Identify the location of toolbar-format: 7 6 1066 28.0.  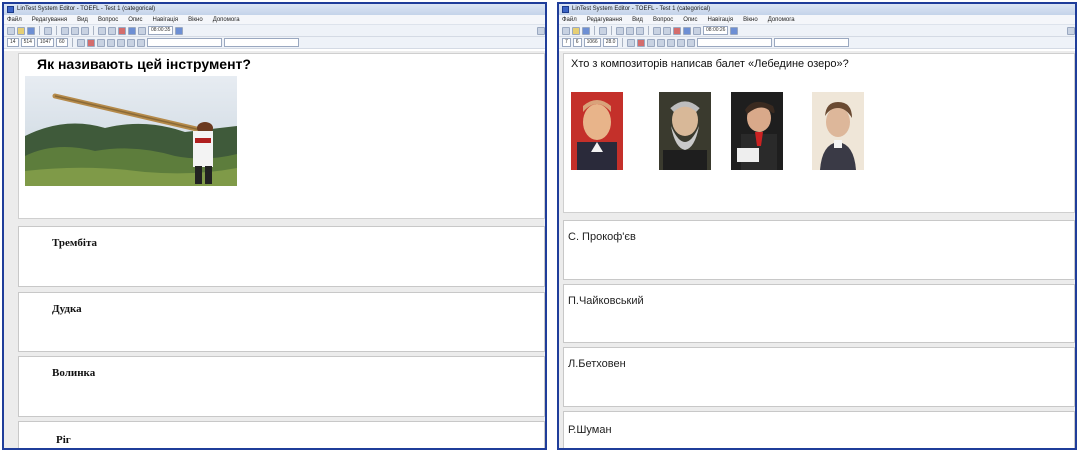
(817, 43).